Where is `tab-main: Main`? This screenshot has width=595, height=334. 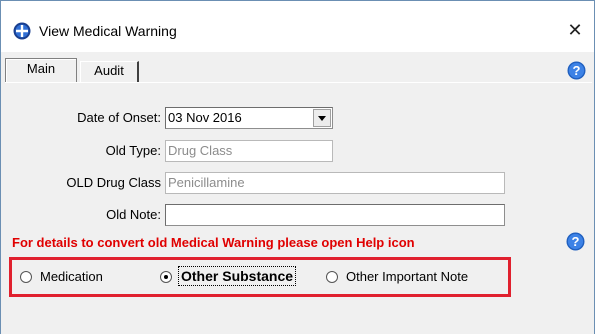 tab-main: Main is located at coordinates (41, 70).